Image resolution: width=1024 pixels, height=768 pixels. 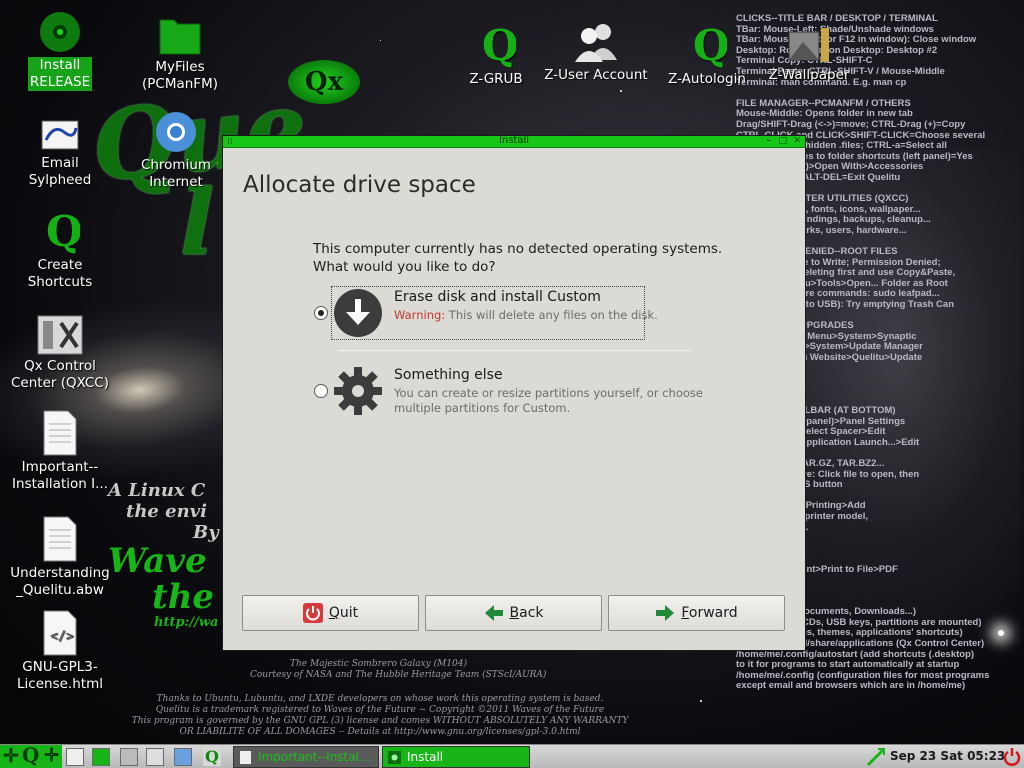 I want to click on control-center-icon, so click(x=60, y=335).